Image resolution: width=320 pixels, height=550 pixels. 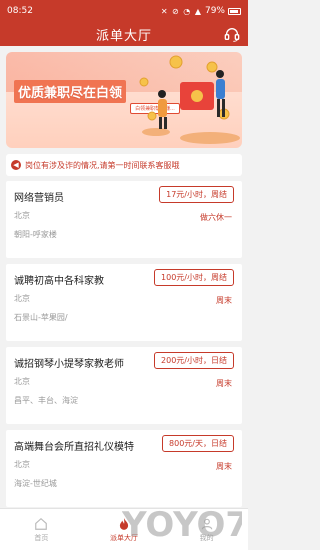 What do you see at coordinates (124, 219) in the screenshot?
I see `job-card: 网络营销员 17元/小时，周结 北京 做六休一 朝阳-呼家楼` at bounding box center [124, 219].